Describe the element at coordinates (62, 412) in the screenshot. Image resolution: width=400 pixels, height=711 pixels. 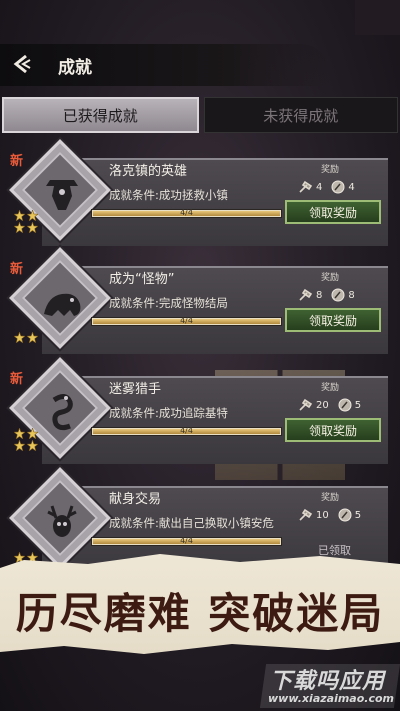
I see `serpent-icon` at that location.